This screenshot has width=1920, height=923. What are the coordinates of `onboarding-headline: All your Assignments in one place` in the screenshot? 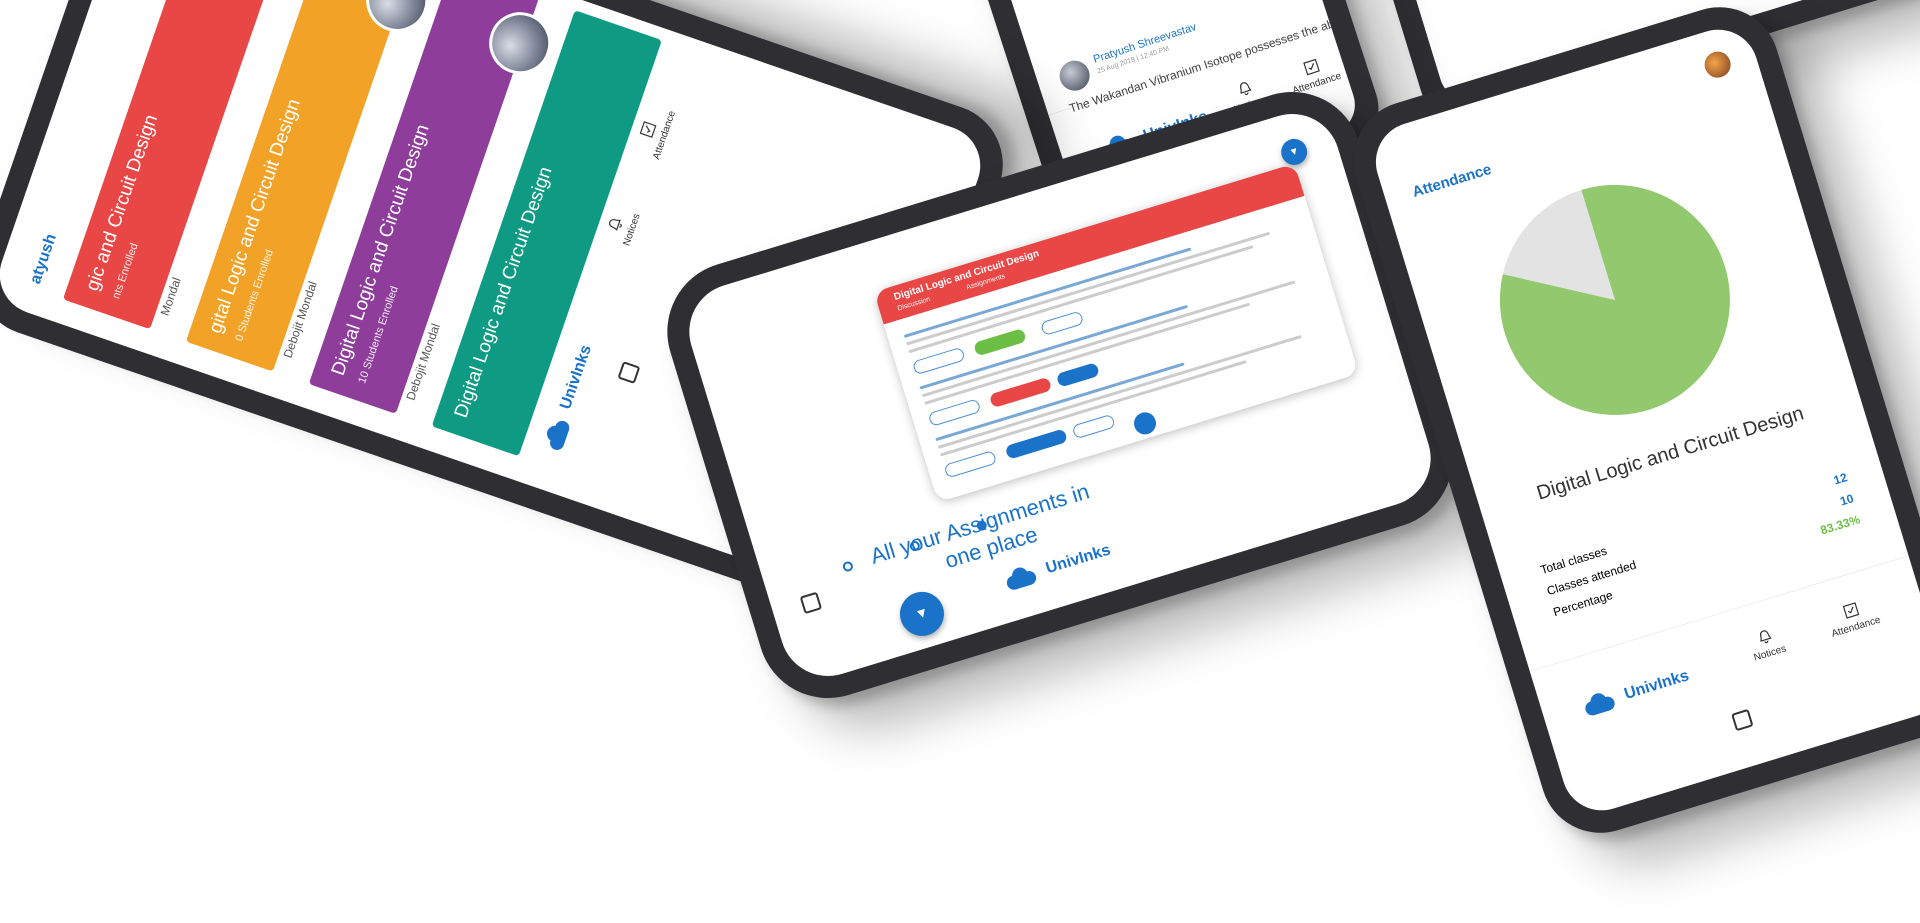 It's located at (983, 536).